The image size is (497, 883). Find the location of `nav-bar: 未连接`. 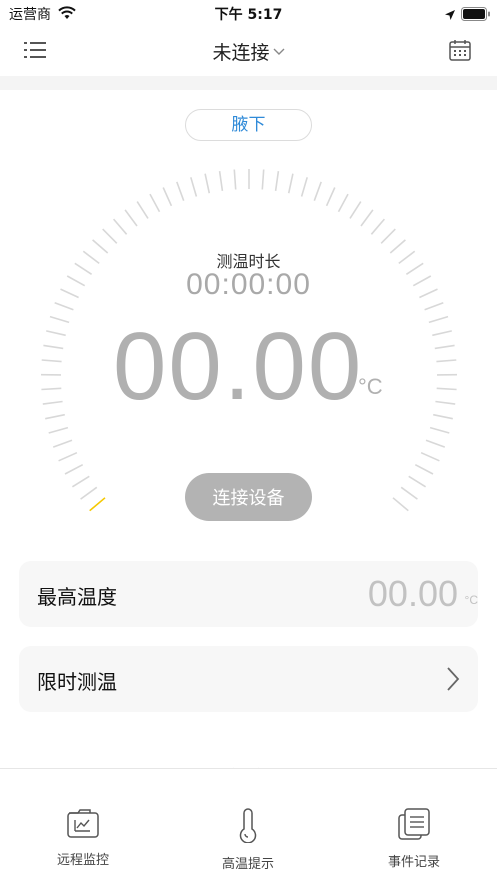

nav-bar: 未连接 is located at coordinates (248, 52).